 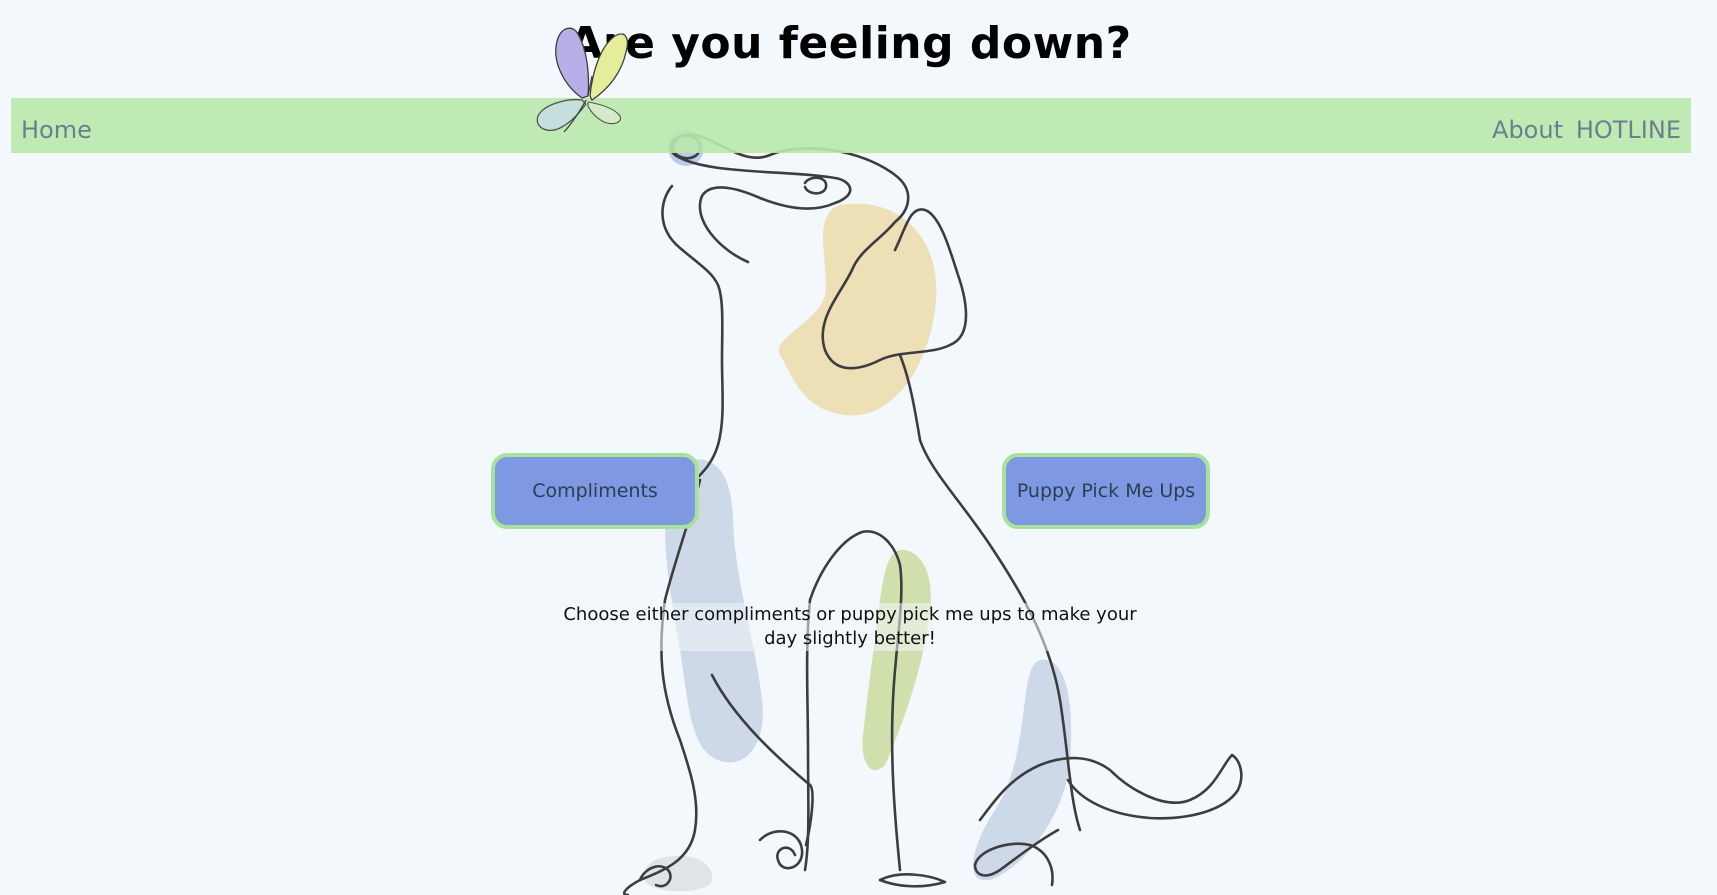 What do you see at coordinates (1527, 130) in the screenshot?
I see `nav-about-link: About` at bounding box center [1527, 130].